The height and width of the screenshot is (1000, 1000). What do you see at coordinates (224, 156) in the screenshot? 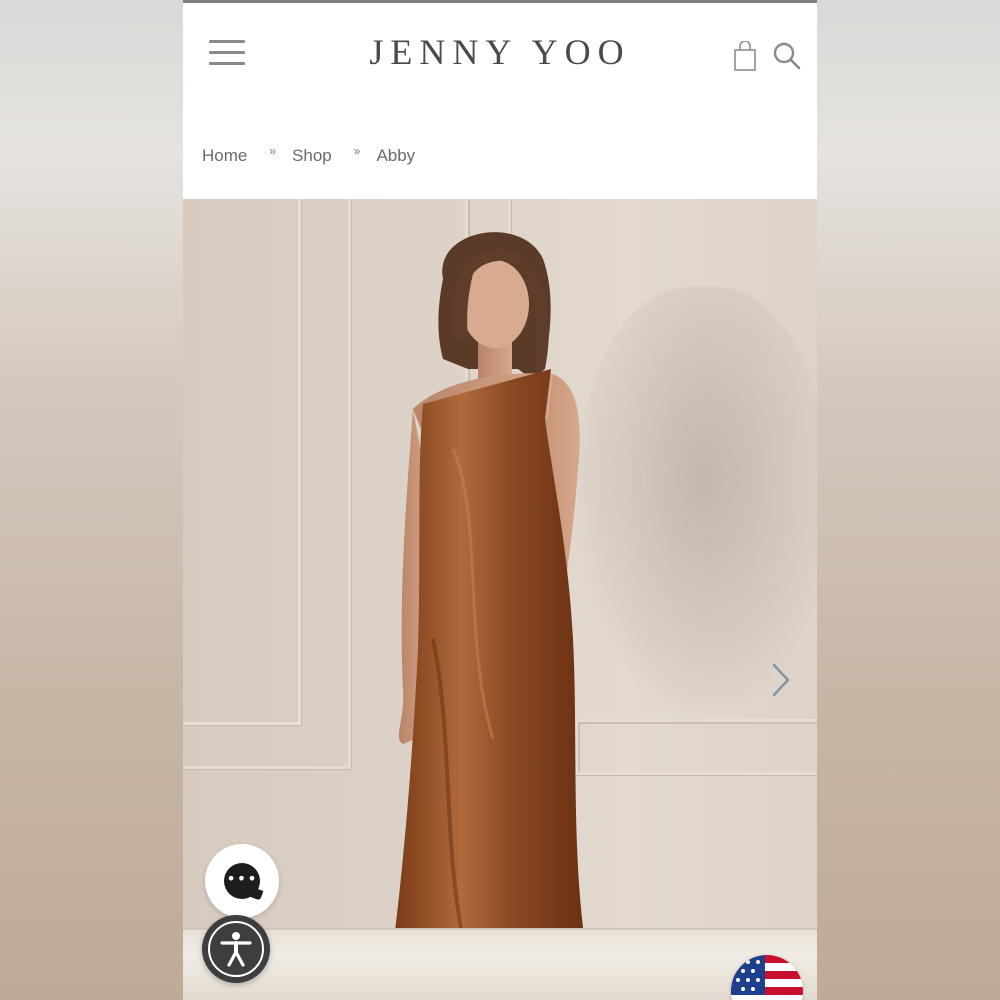
I see `breadcrumb-home: Home` at bounding box center [224, 156].